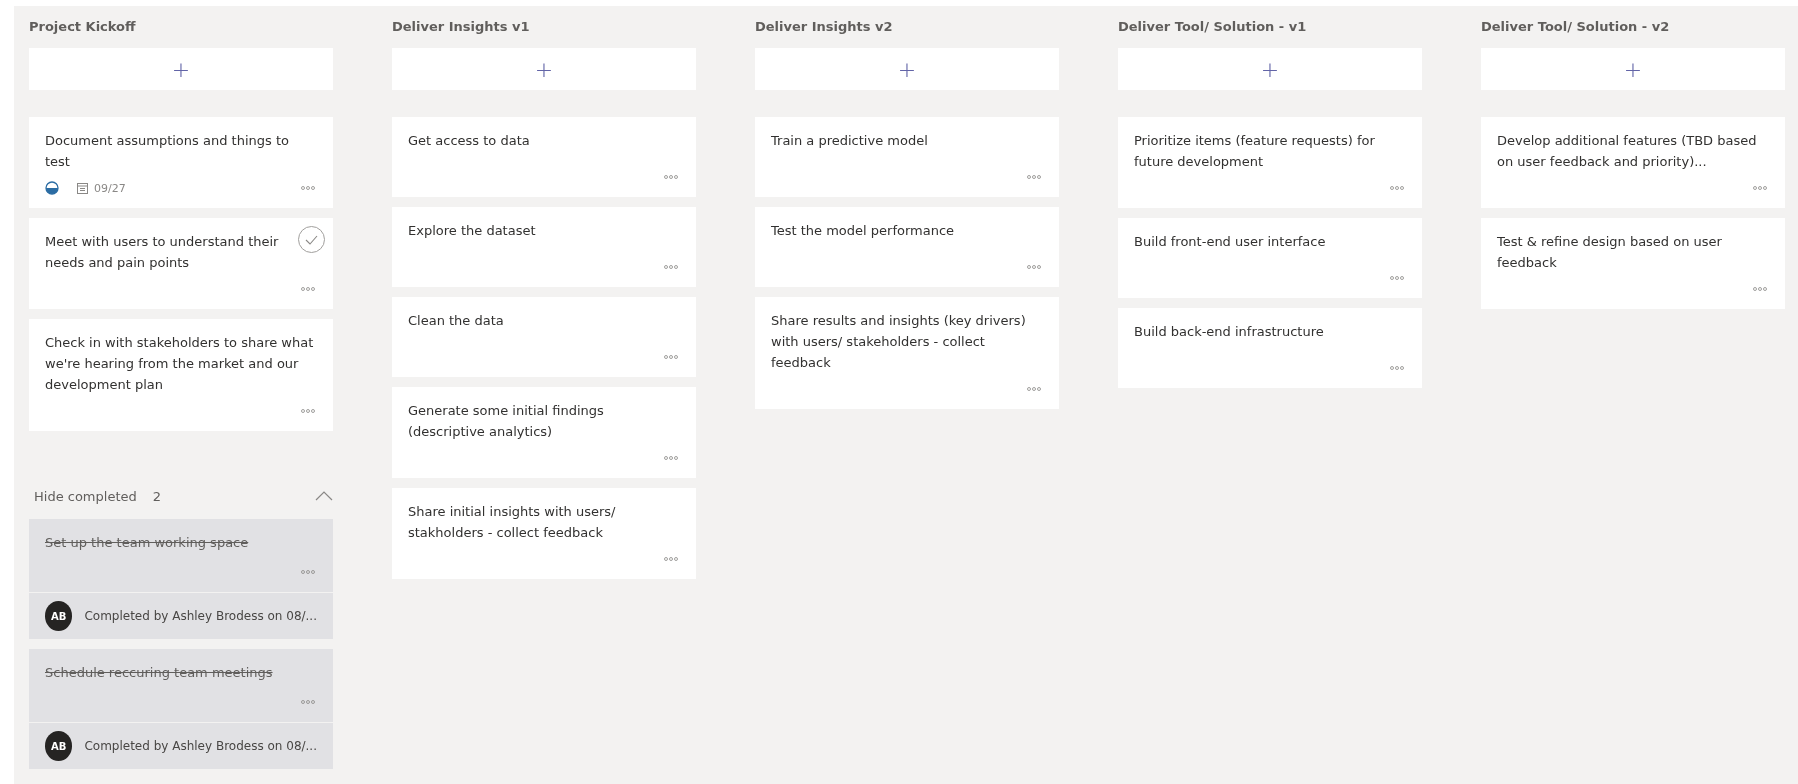 The height and width of the screenshot is (784, 1798). What do you see at coordinates (461, 27) in the screenshot?
I see `bucket-title: Deliver Insights v1` at bounding box center [461, 27].